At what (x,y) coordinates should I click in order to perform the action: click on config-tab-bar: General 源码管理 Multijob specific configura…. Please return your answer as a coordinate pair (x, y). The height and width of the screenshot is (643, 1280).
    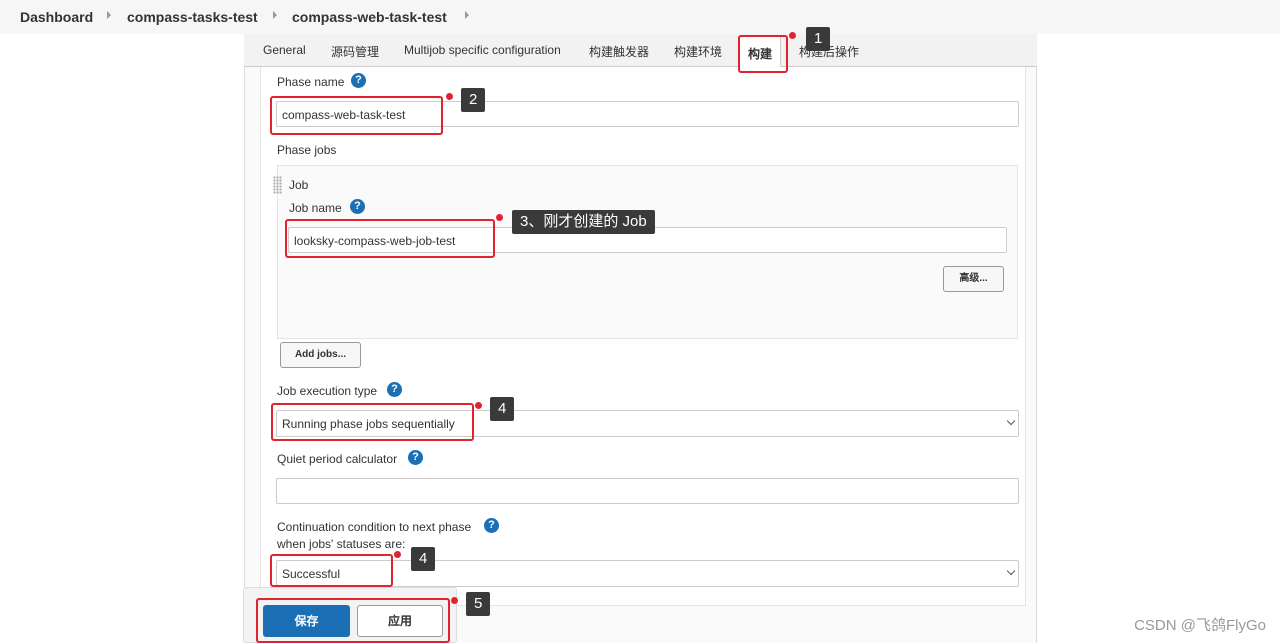
    Looking at the image, I should click on (640, 50).